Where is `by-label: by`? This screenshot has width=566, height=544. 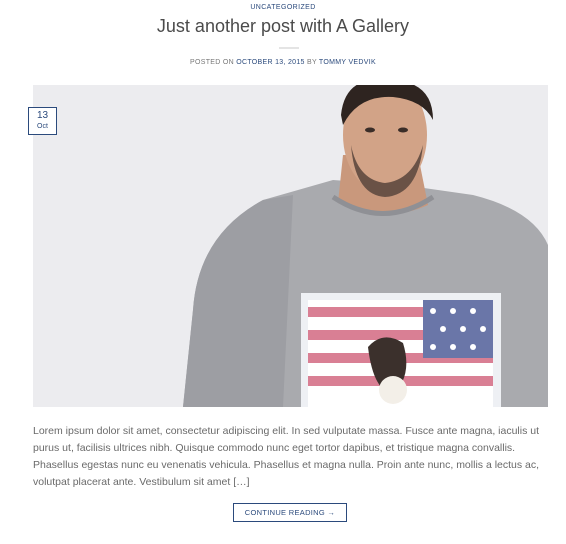
by-label: by is located at coordinates (311, 62).